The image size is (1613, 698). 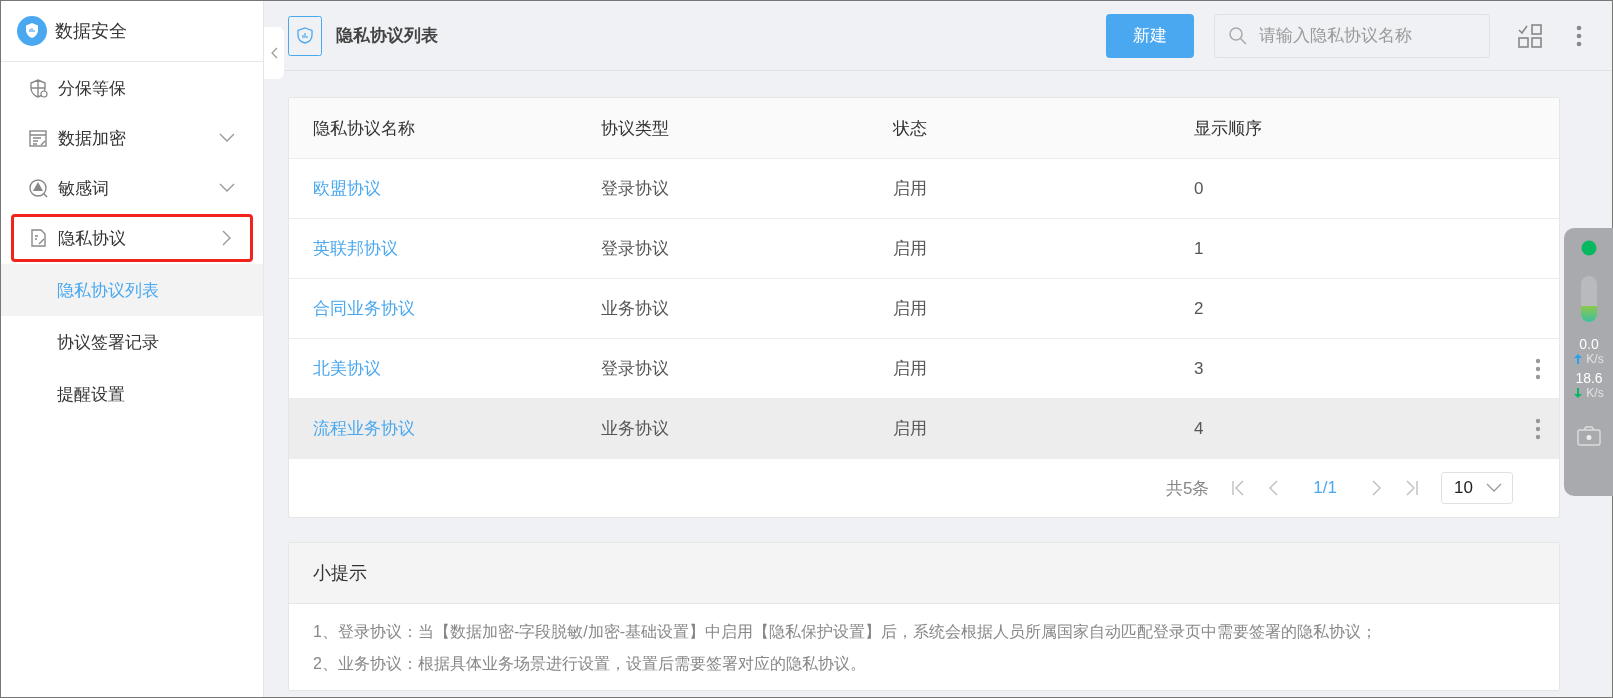 What do you see at coordinates (132, 88) in the screenshot?
I see `nav-item: 分保等保` at bounding box center [132, 88].